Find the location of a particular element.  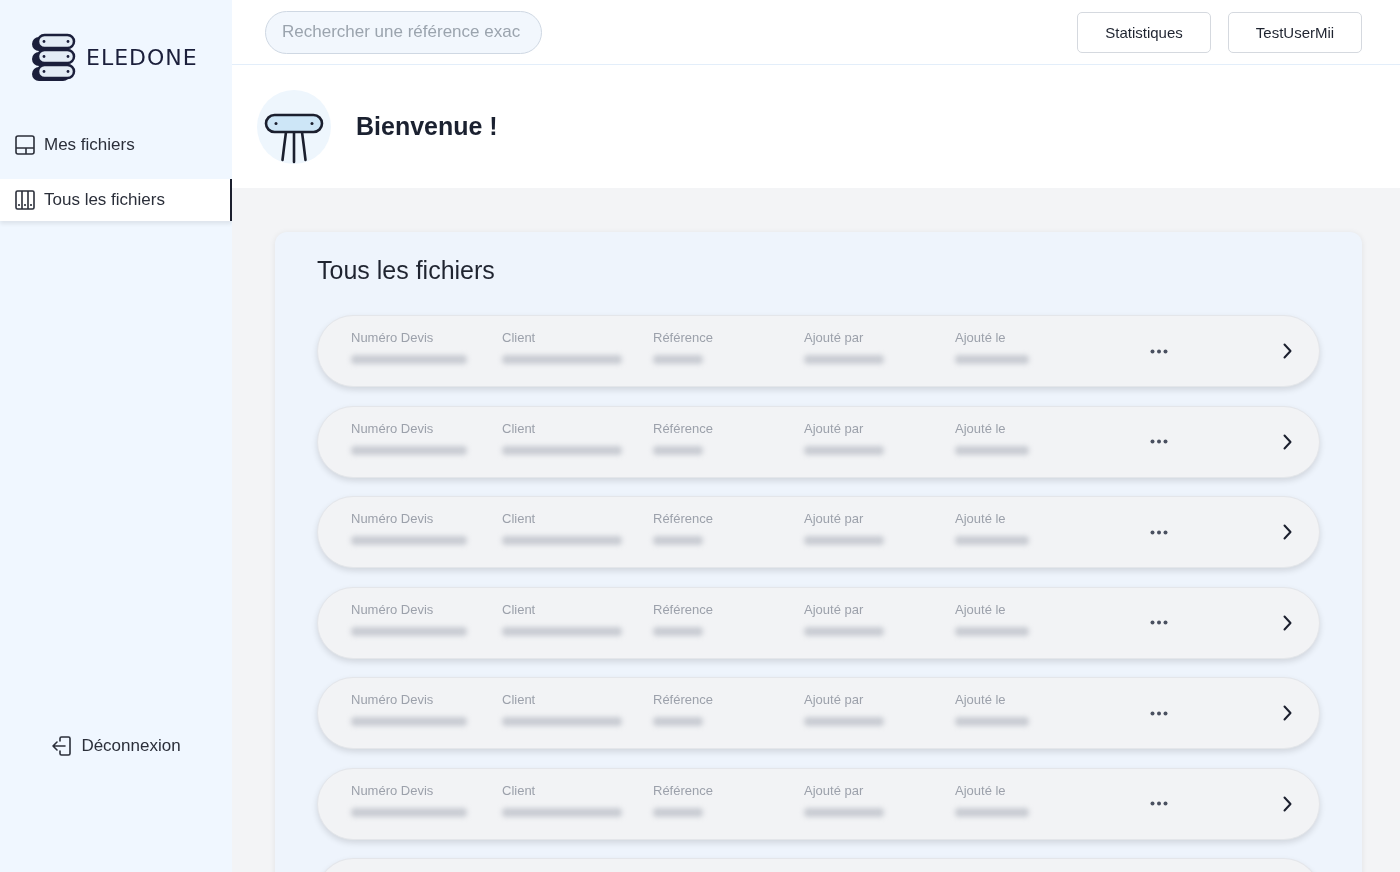

logout-icon is located at coordinates (62, 746).